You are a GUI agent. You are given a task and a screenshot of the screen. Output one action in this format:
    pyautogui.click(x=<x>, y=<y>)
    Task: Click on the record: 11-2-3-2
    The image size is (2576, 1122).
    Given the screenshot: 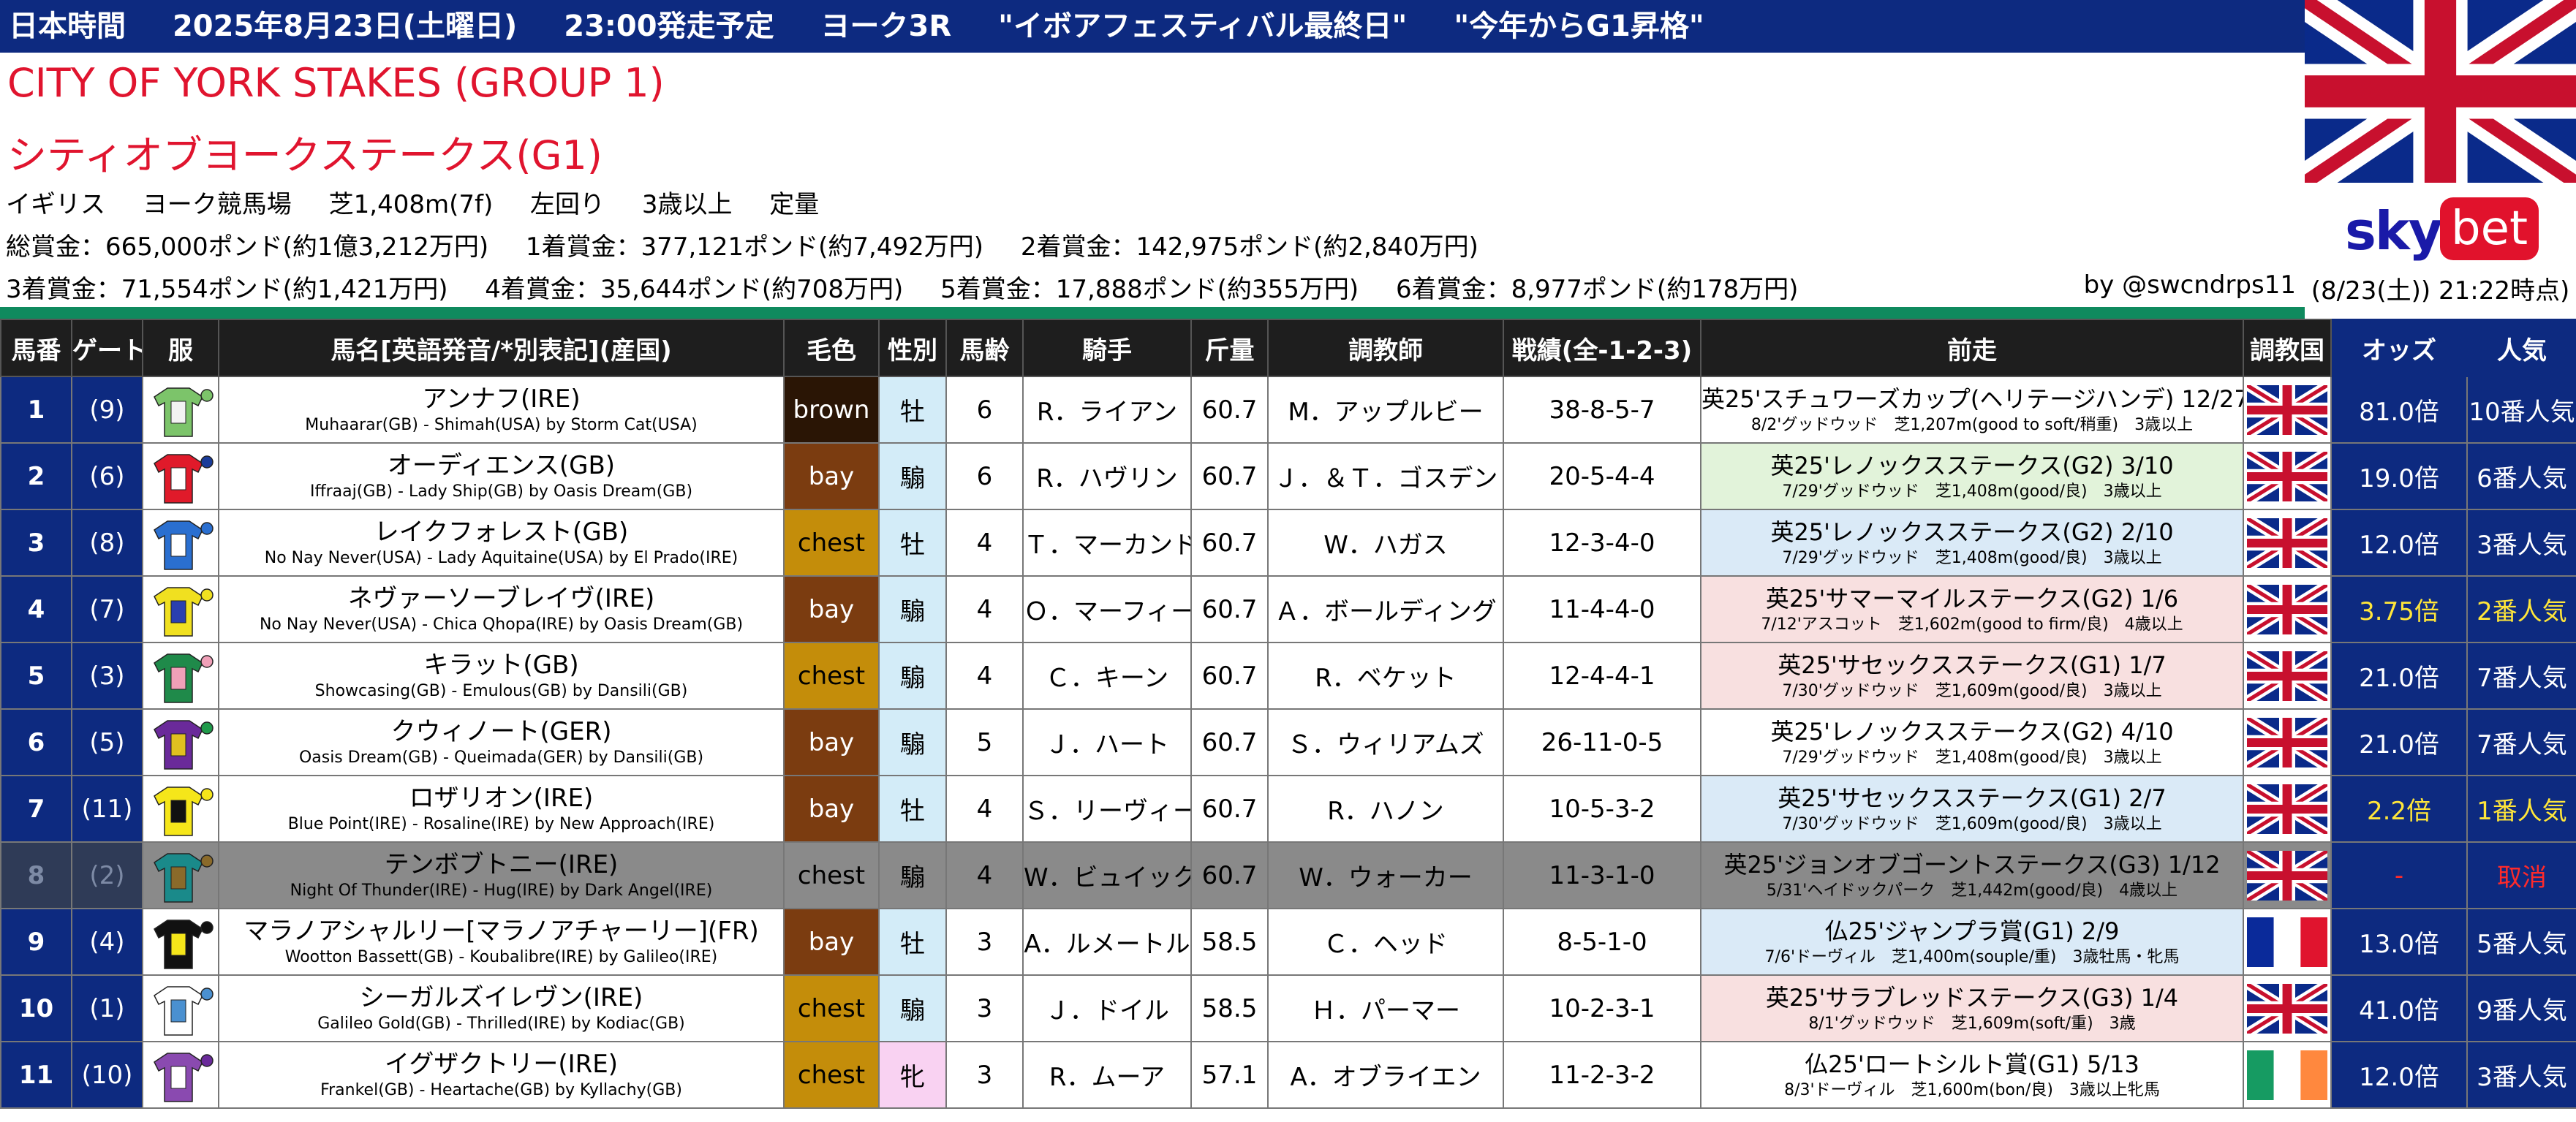 What is the action you would take?
    pyautogui.click(x=1602, y=1075)
    